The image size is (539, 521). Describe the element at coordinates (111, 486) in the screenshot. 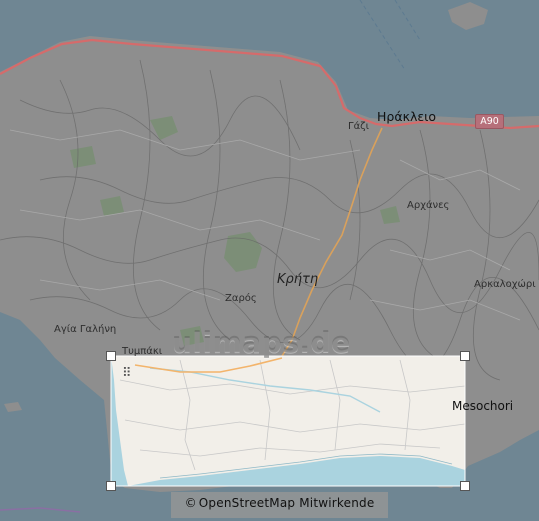

I see `resize-handle-bottom-left` at that location.